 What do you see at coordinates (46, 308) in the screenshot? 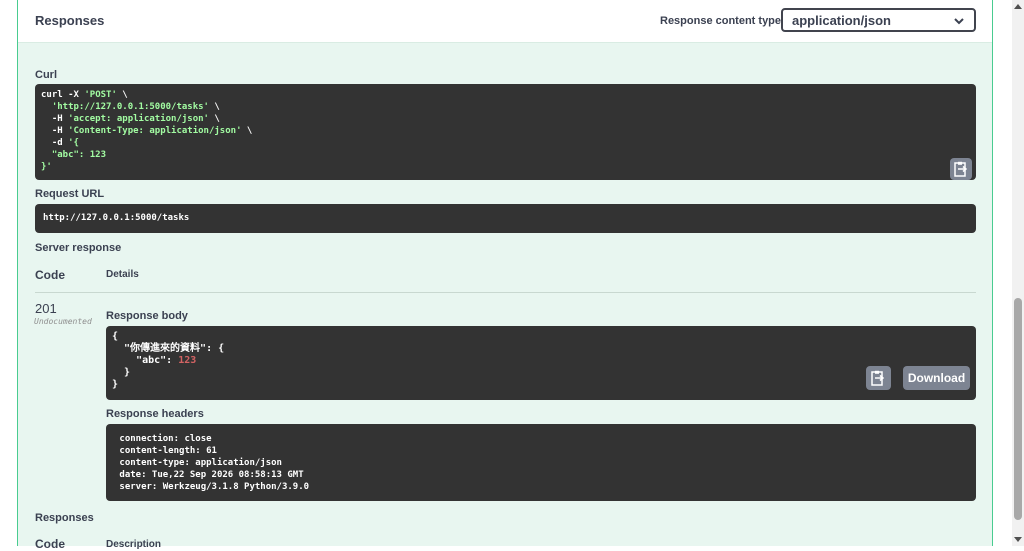
I see `status-code: 201` at bounding box center [46, 308].